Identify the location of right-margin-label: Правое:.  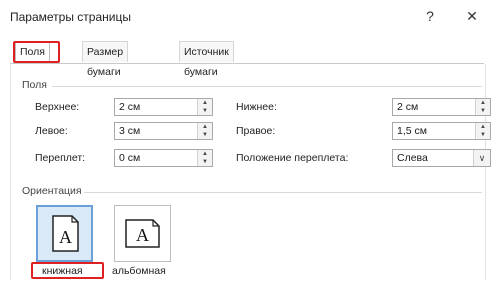
(256, 131).